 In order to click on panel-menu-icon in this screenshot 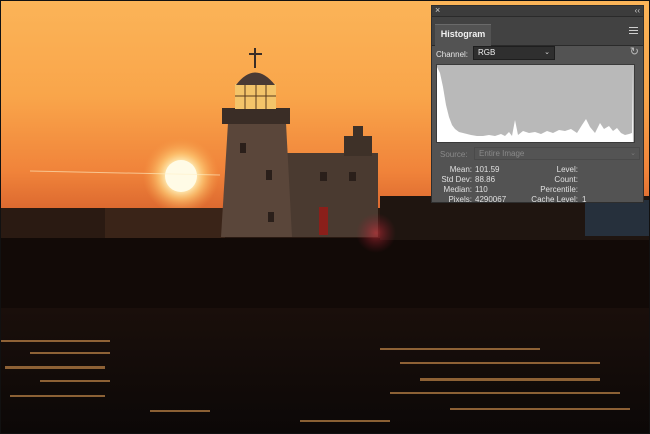, I will do `click(633, 31)`.